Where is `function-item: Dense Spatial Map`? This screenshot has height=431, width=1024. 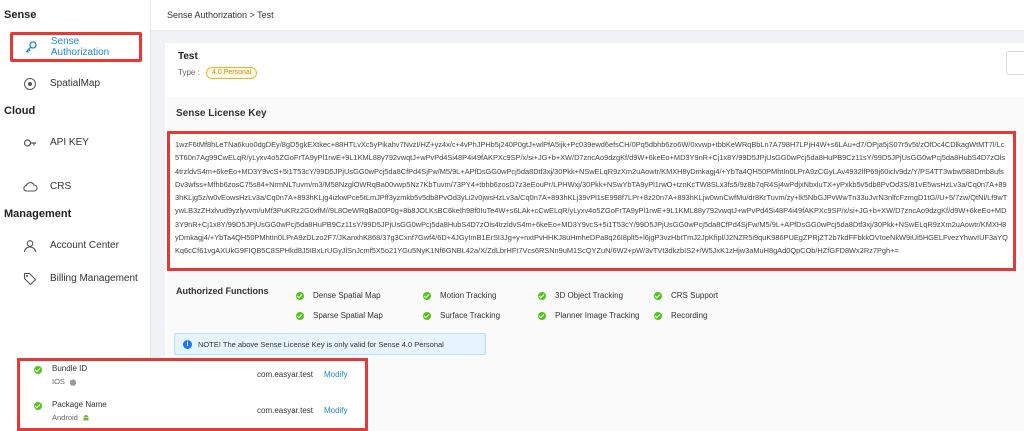
function-item: Dense Spatial Map is located at coordinates (338, 295).